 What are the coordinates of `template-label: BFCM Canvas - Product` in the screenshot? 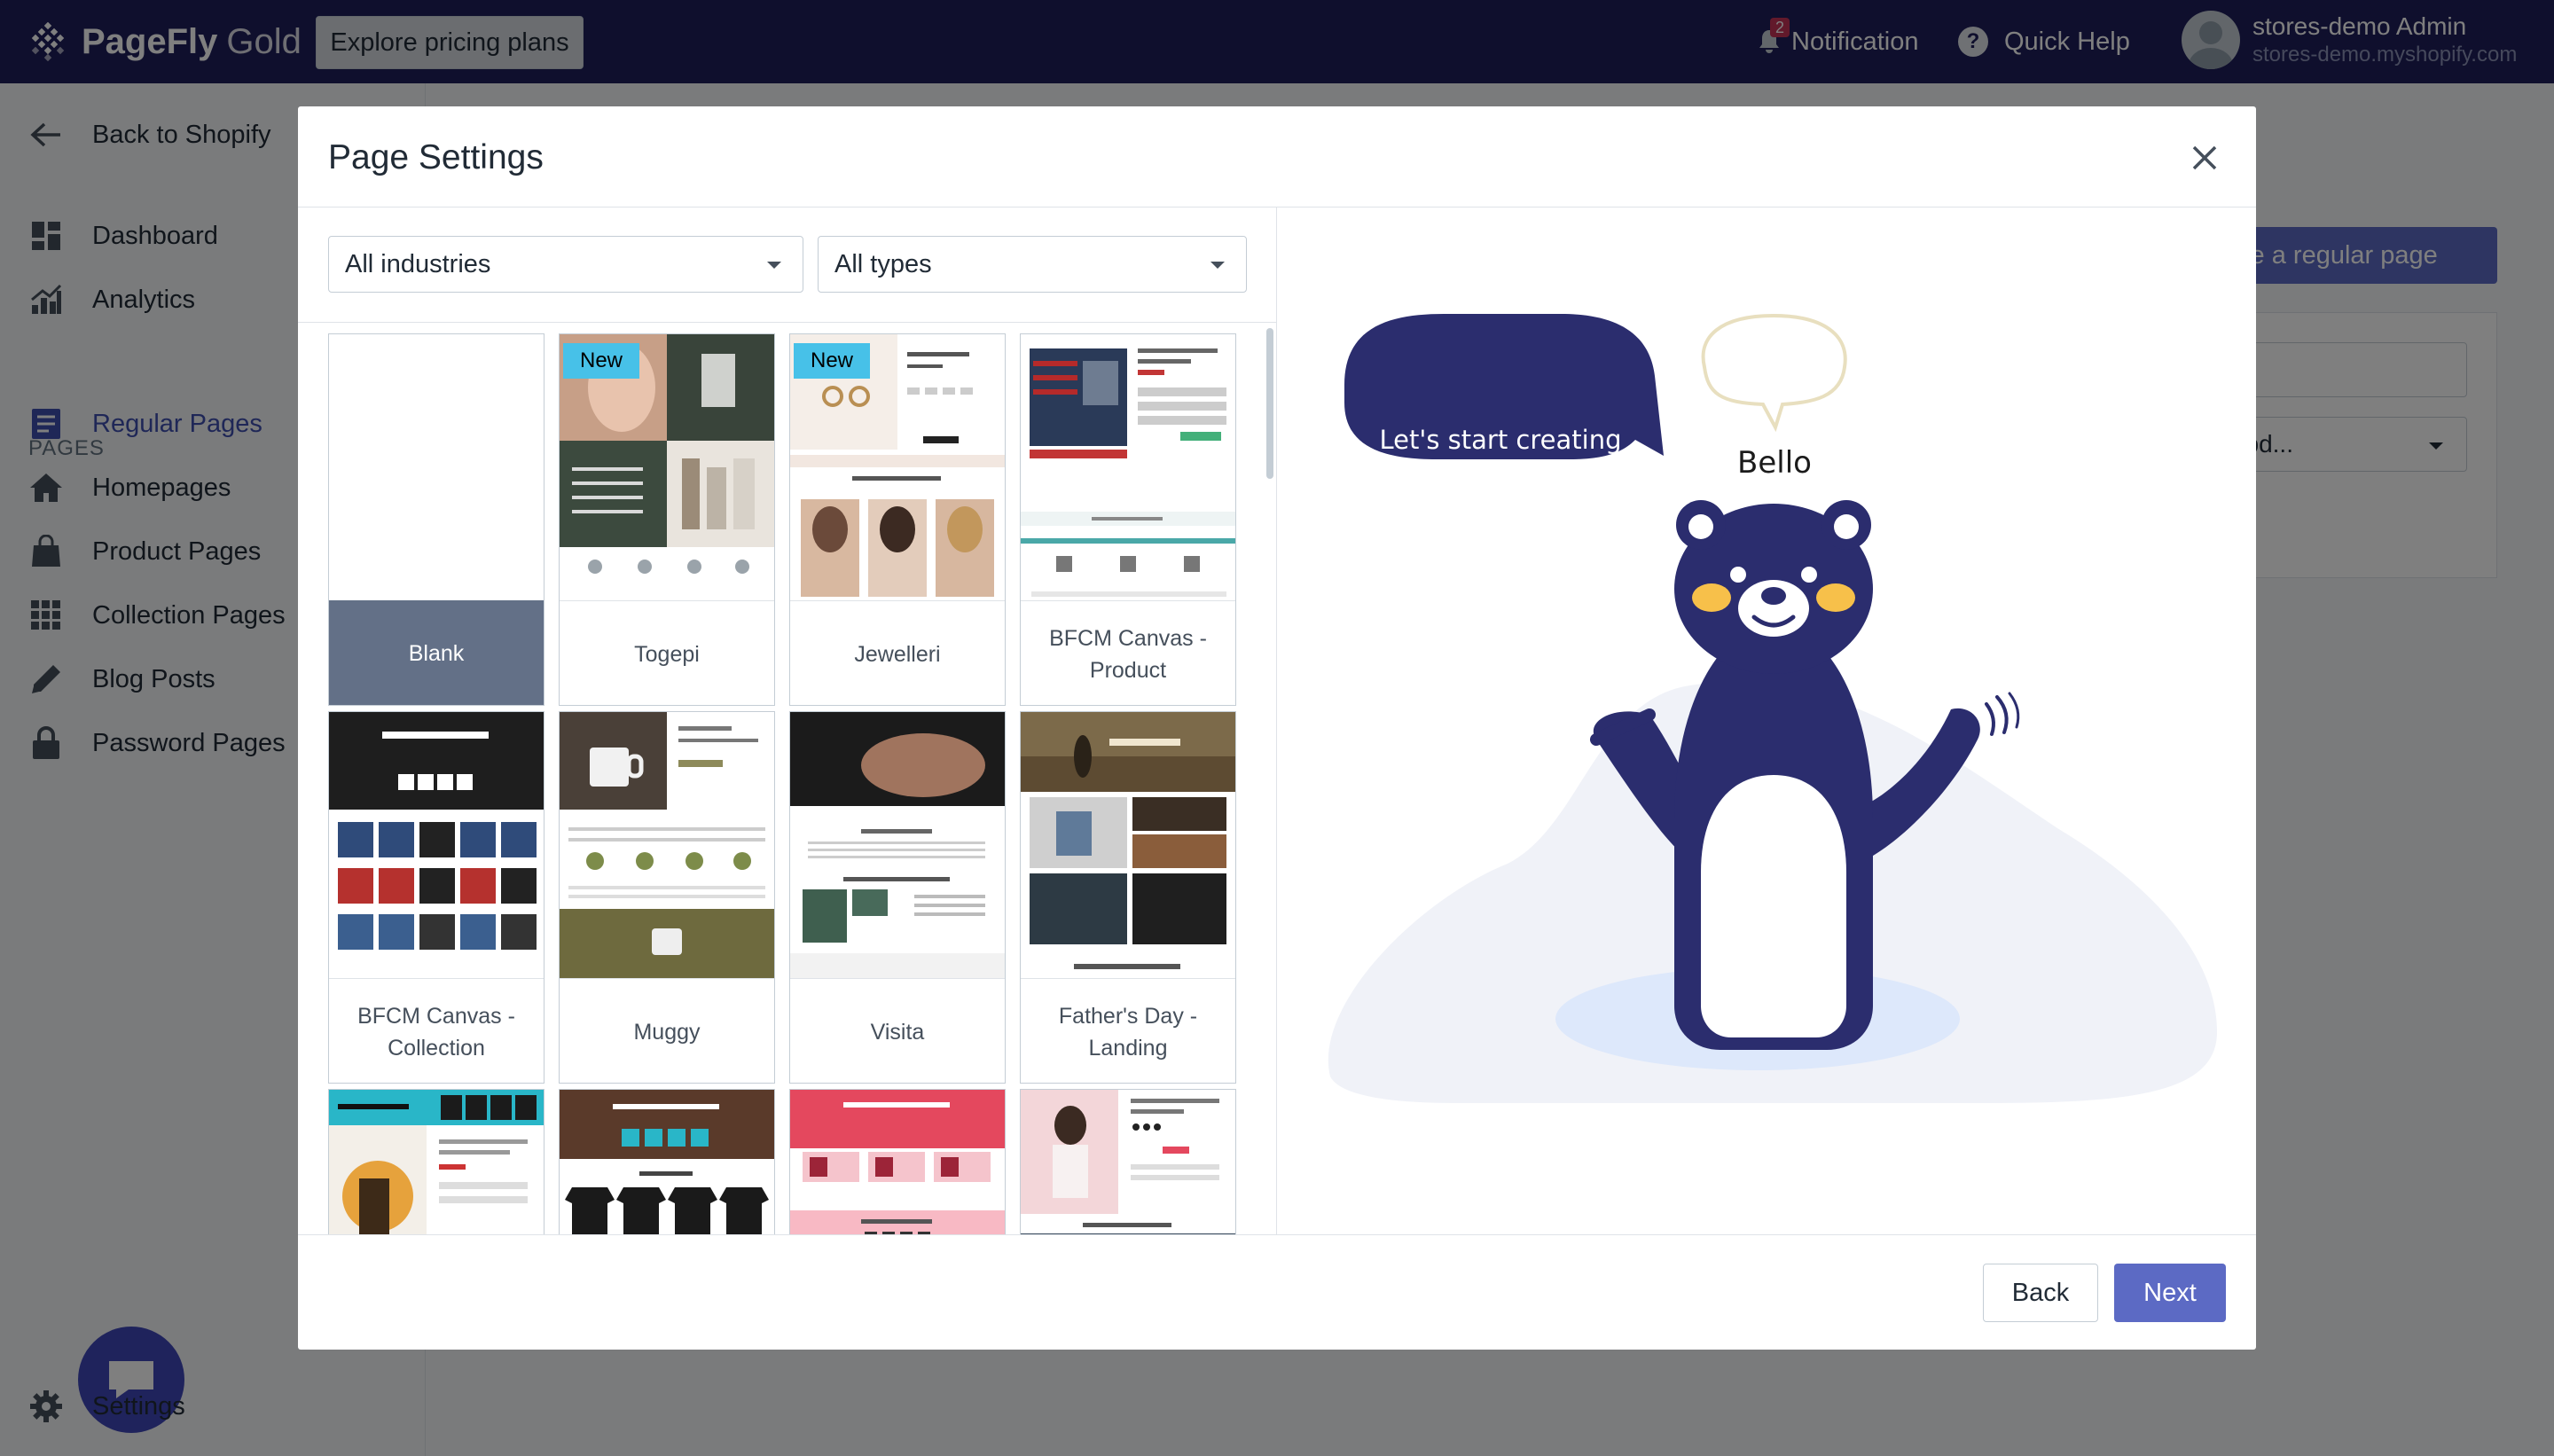 It's located at (1128, 652).